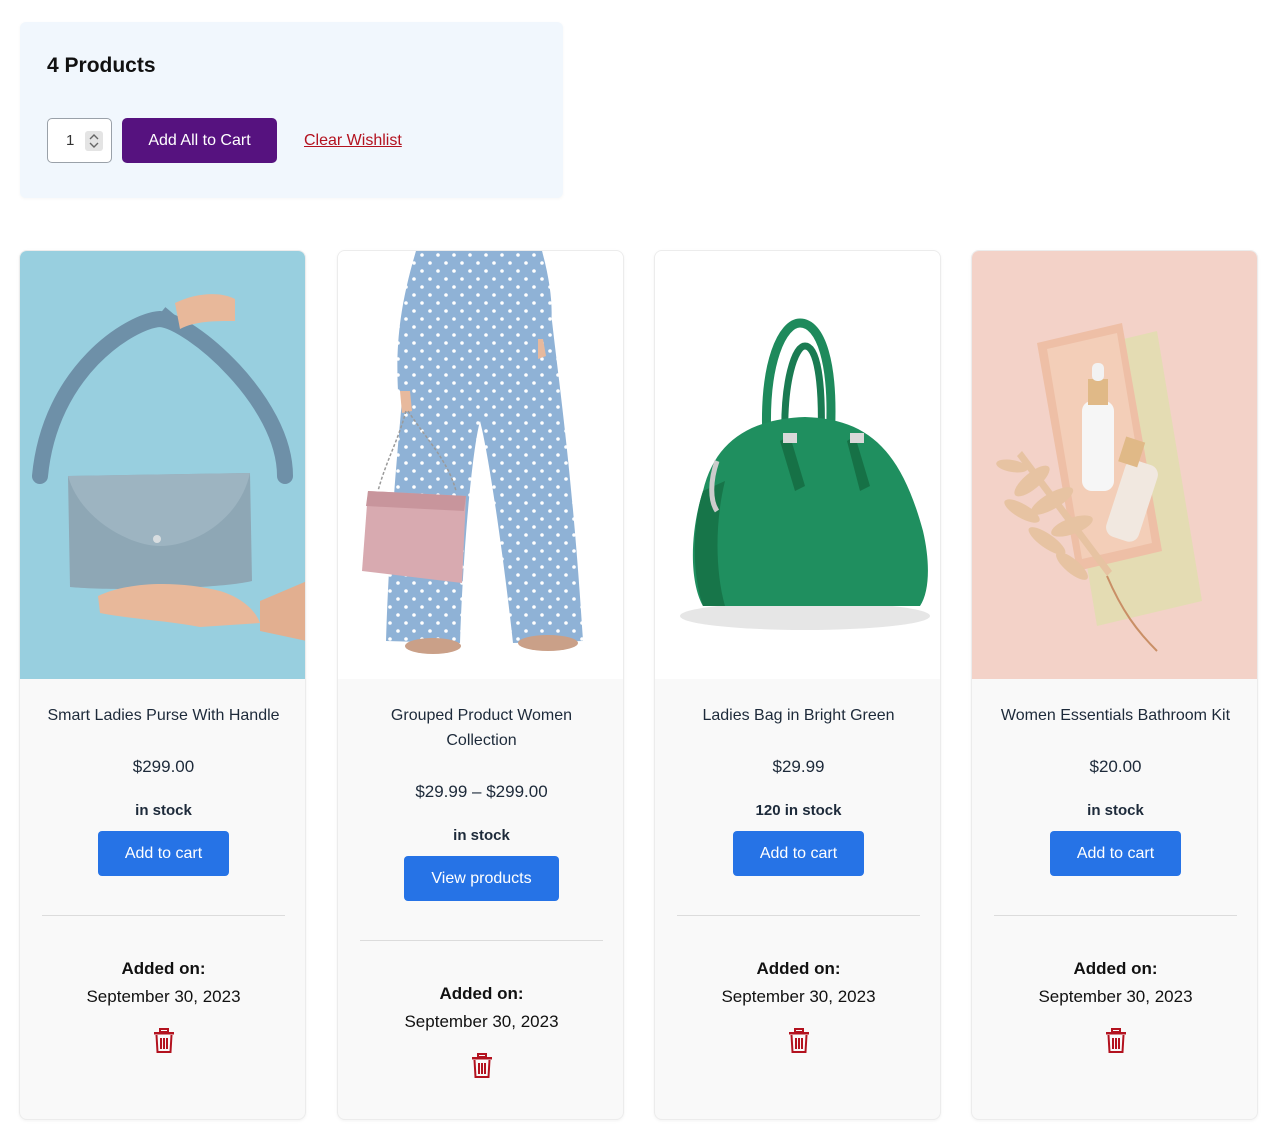  Describe the element at coordinates (162, 465) in the screenshot. I see `product-image-blue-purse` at that location.